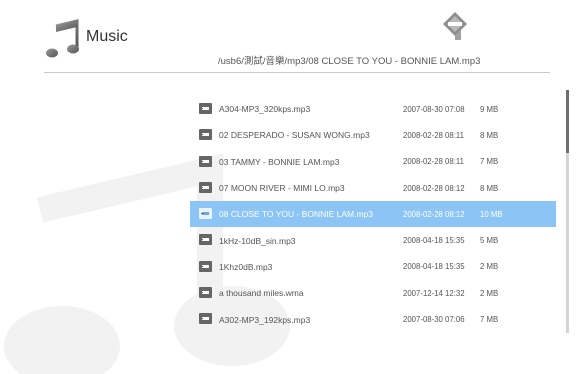 Image resolution: width=588 pixels, height=374 pixels. What do you see at coordinates (62, 38) in the screenshot?
I see `music-note-icon` at bounding box center [62, 38].